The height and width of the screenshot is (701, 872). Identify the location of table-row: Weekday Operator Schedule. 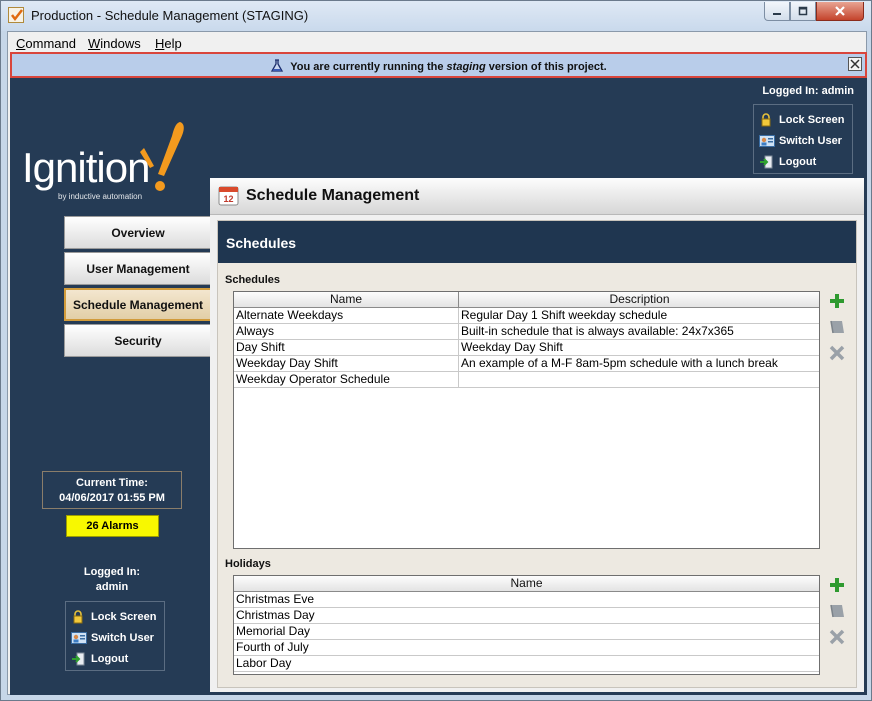
(526, 380).